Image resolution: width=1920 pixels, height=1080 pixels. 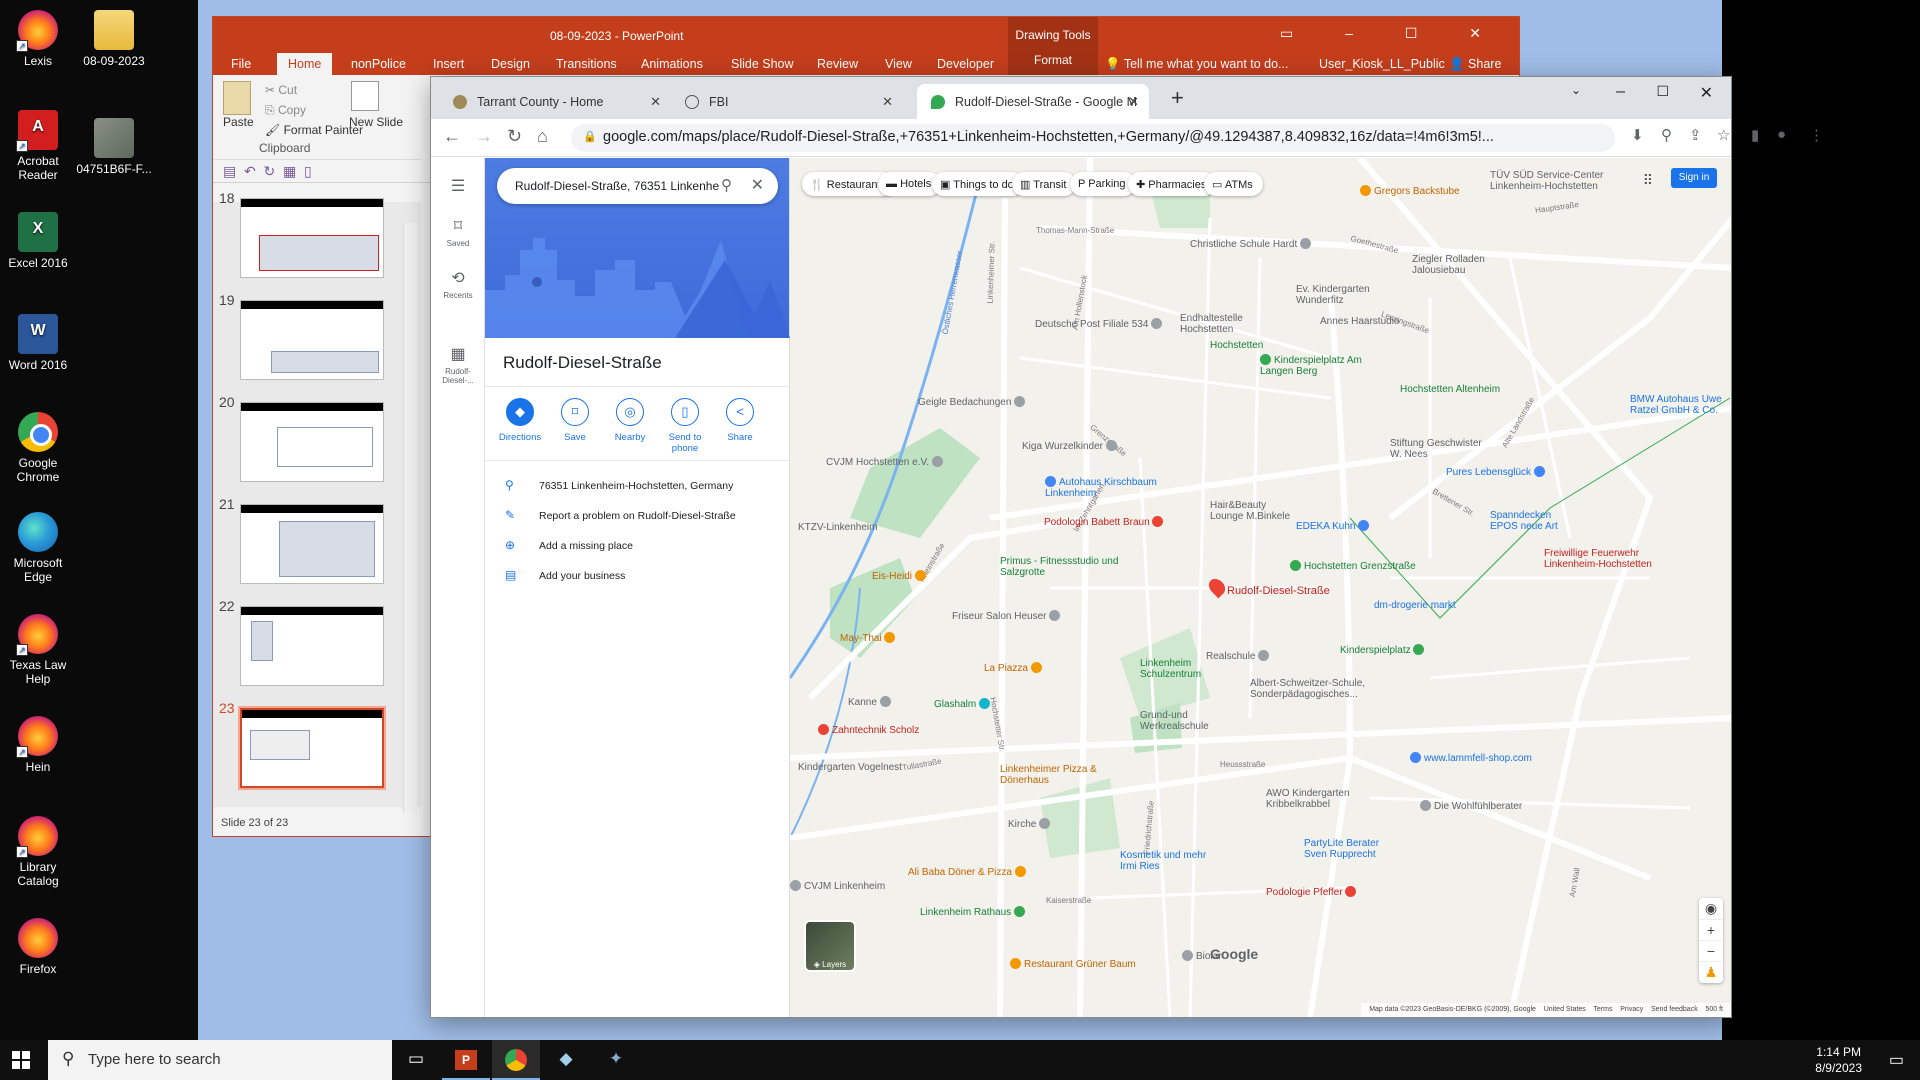 I want to click on directions-button: ◆ Directions, so click(x=520, y=420).